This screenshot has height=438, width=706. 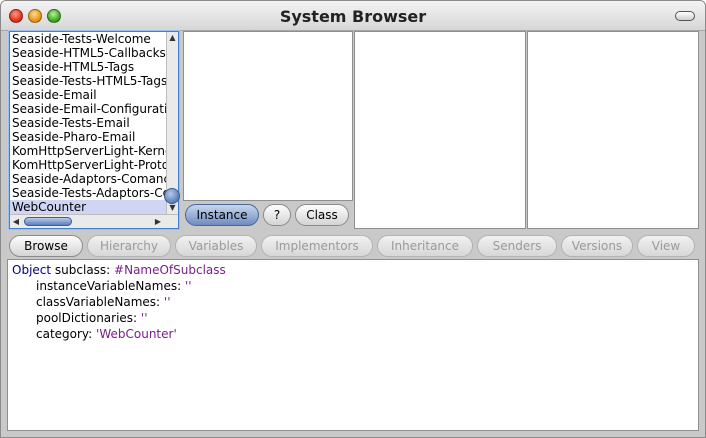 What do you see at coordinates (88, 207) in the screenshot?
I see `package-list-item: WebCounter` at bounding box center [88, 207].